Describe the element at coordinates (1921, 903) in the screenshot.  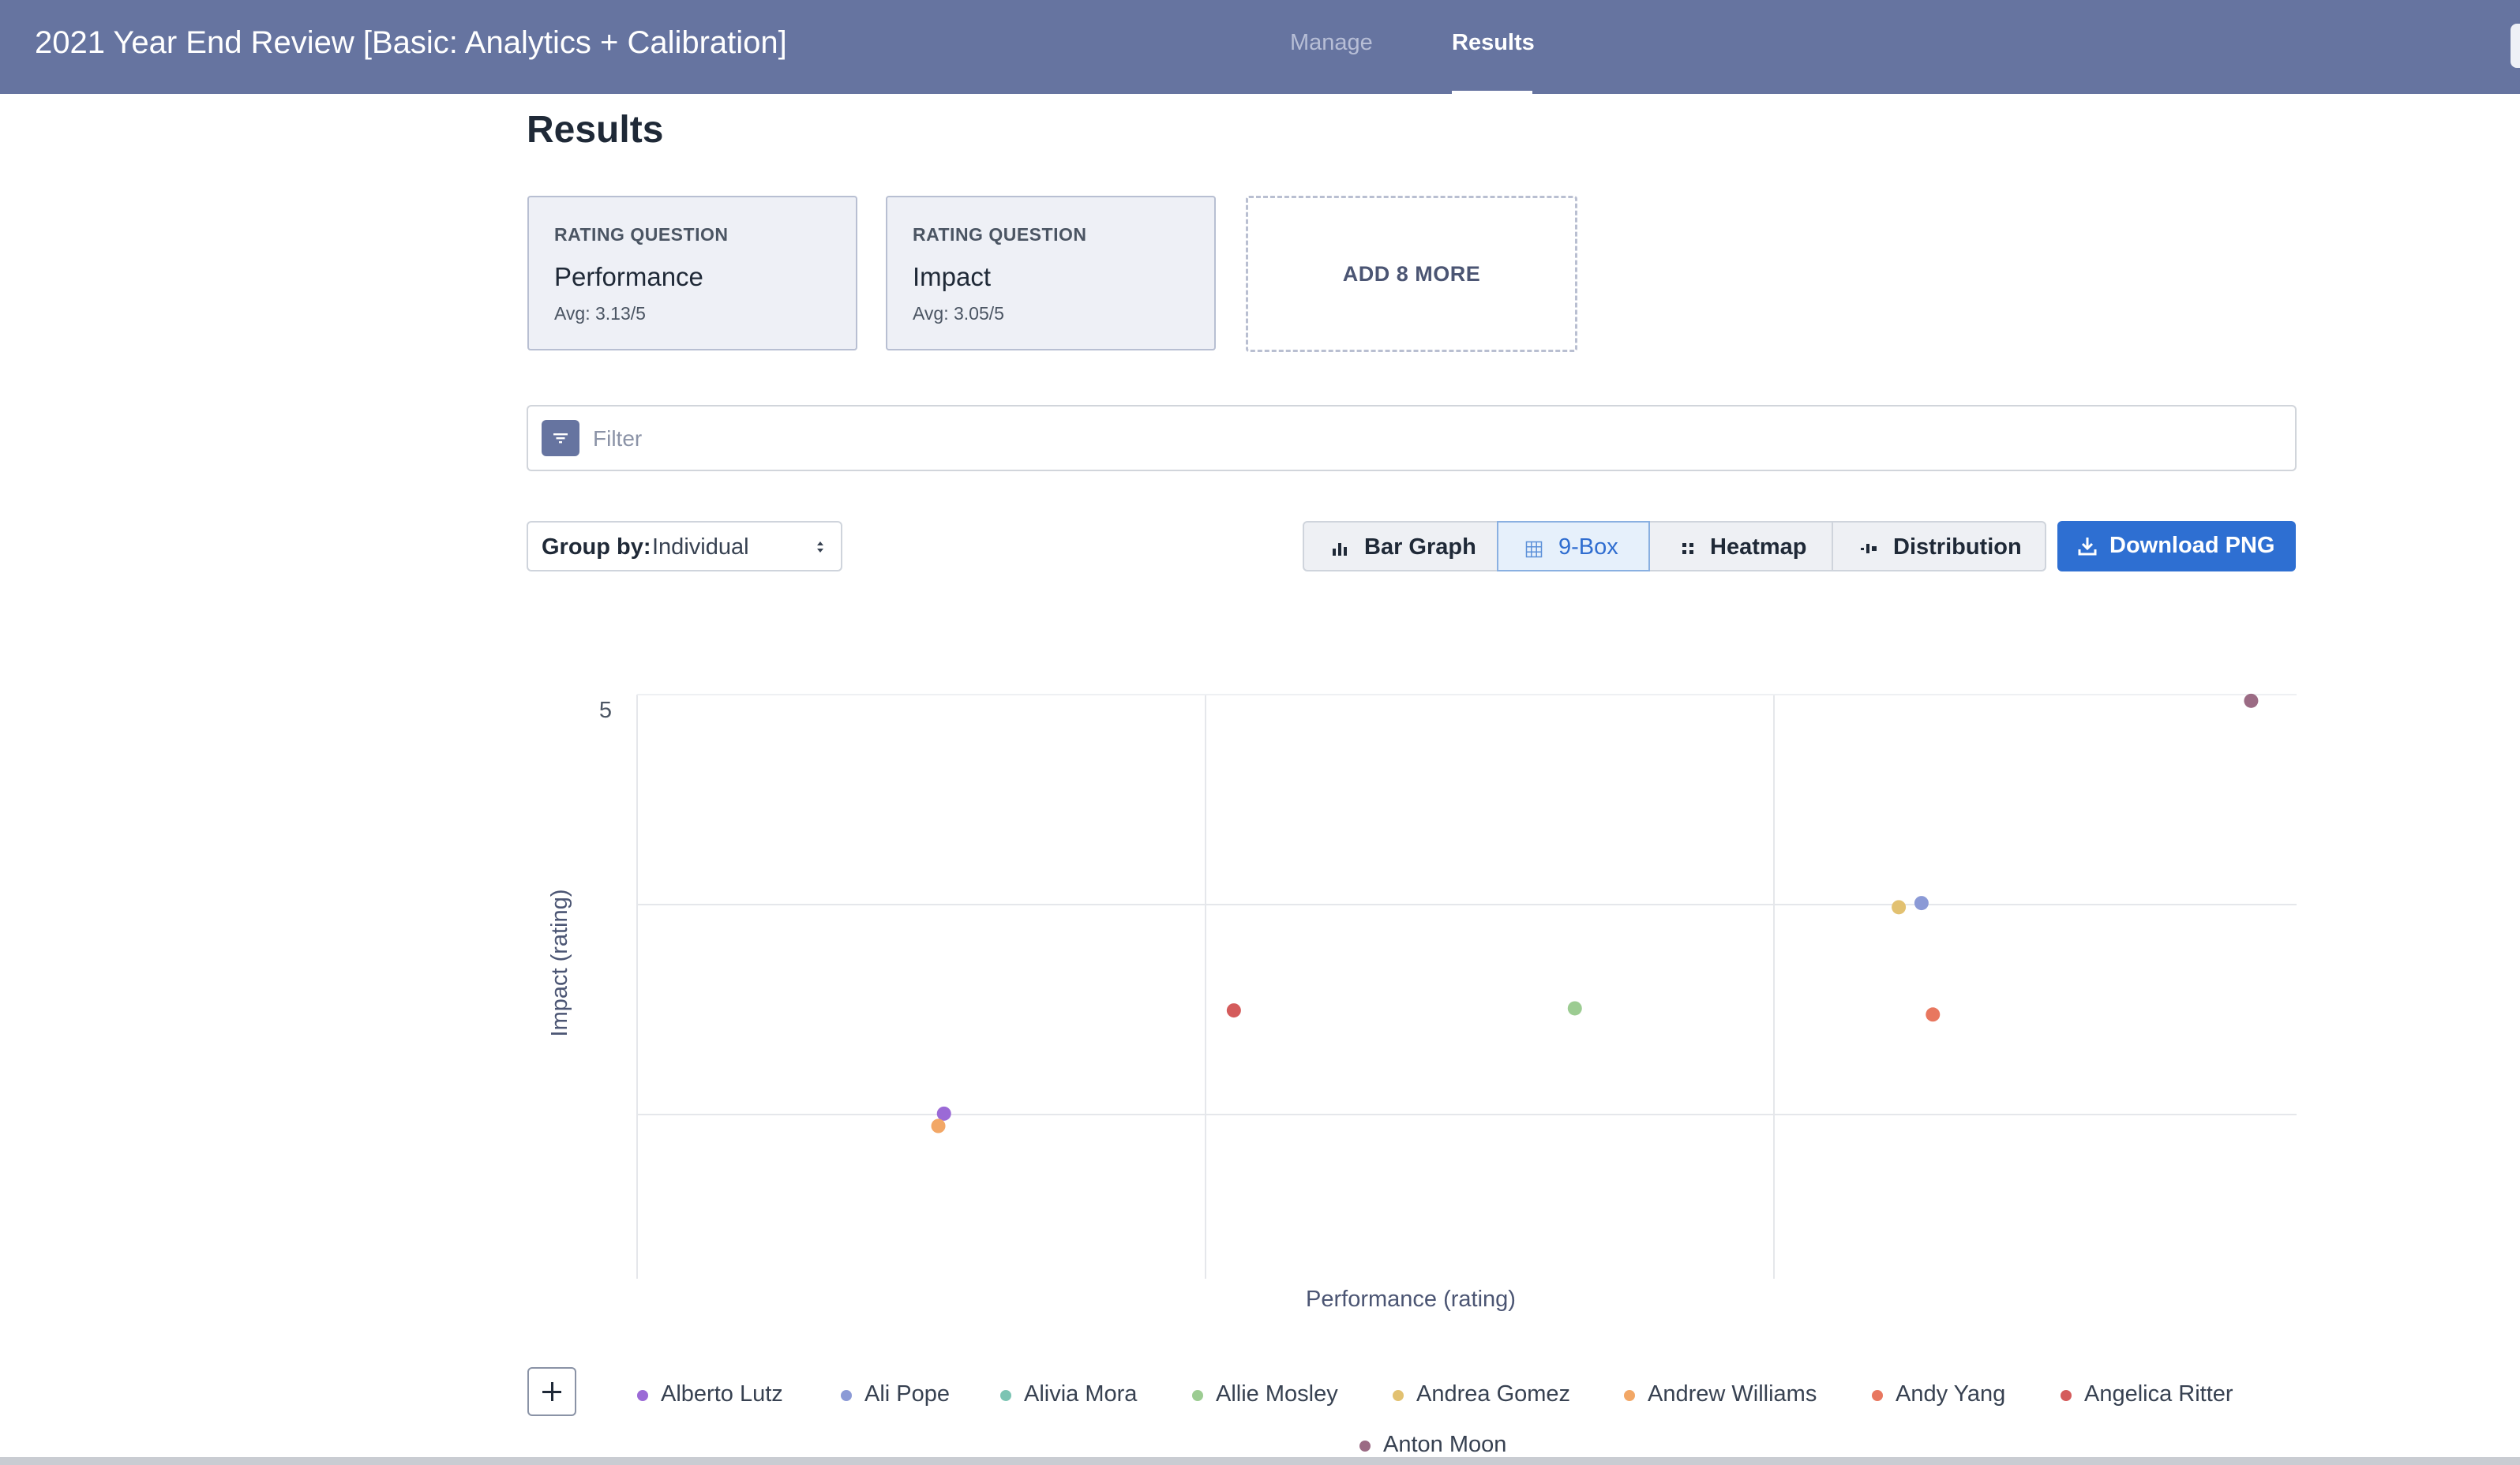
I see `data-point-ali-pope` at that location.